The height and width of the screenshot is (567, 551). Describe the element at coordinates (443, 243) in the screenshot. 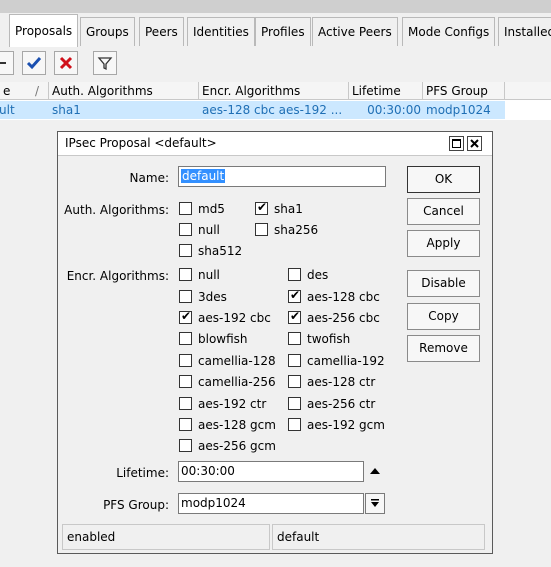

I see `apply-button: Apply` at that location.